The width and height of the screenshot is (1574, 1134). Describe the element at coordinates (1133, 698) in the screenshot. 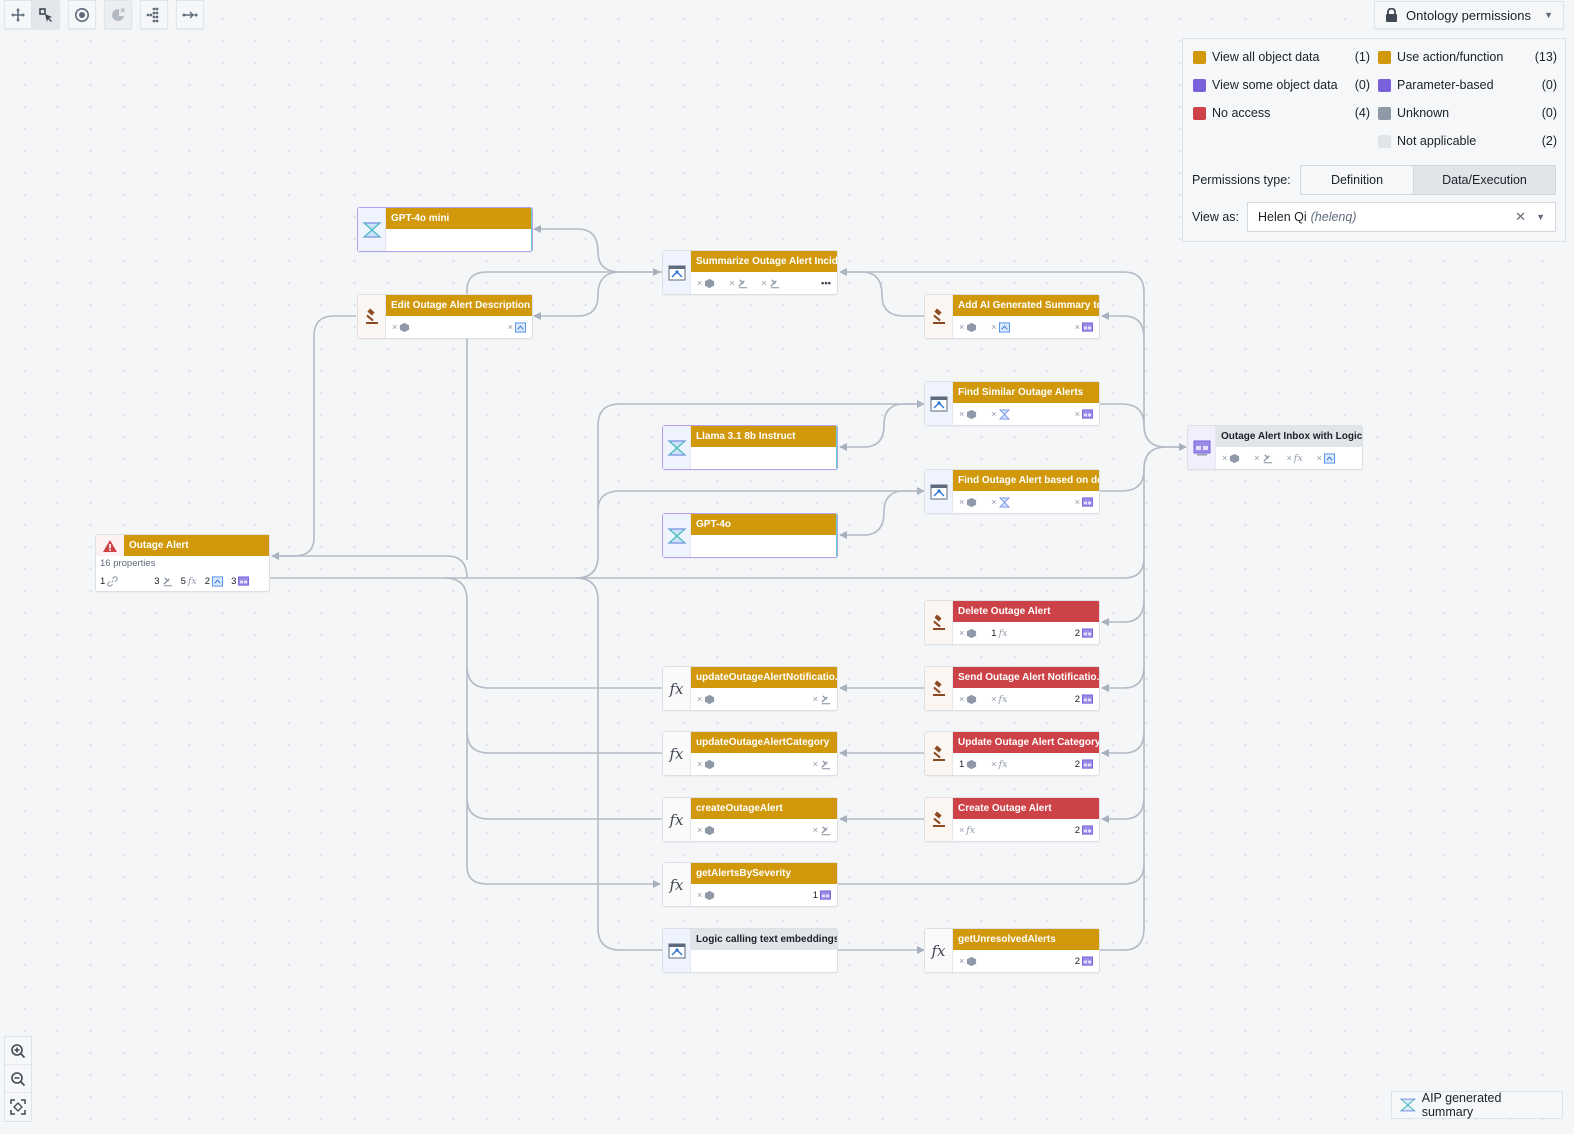

I see `edge-inbox-lower-trunk` at that location.